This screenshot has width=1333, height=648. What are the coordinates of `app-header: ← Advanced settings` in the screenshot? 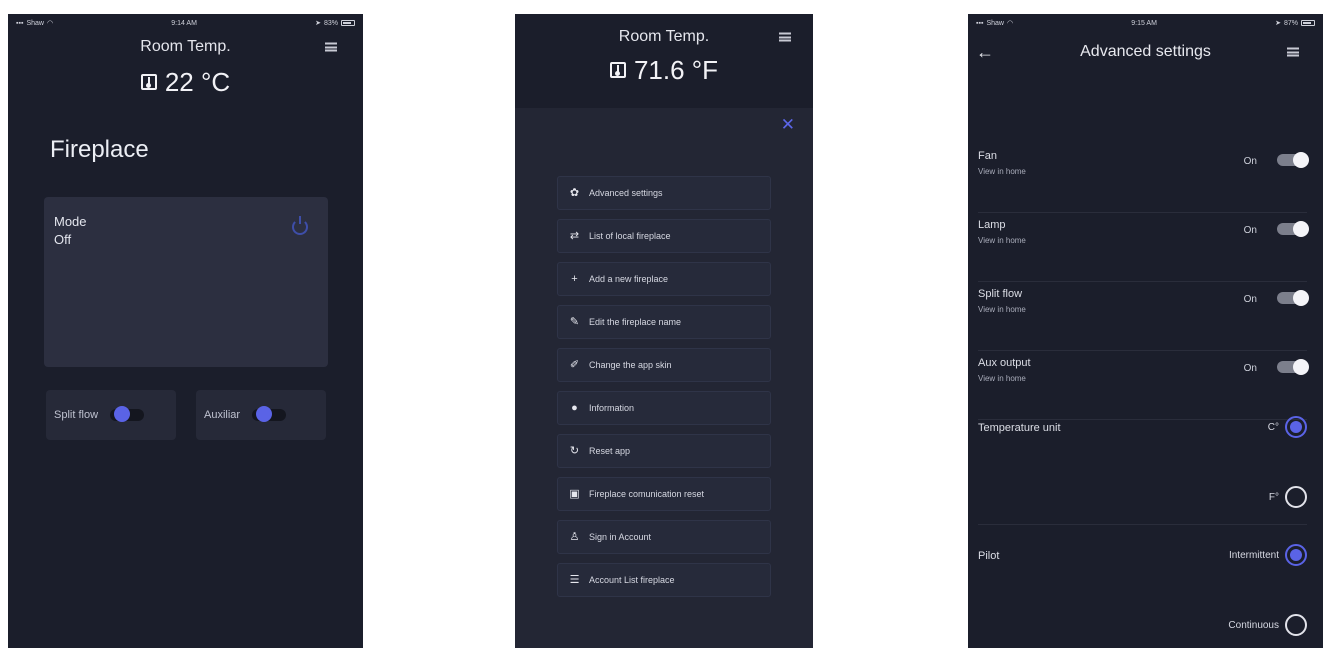 It's located at (1145, 52).